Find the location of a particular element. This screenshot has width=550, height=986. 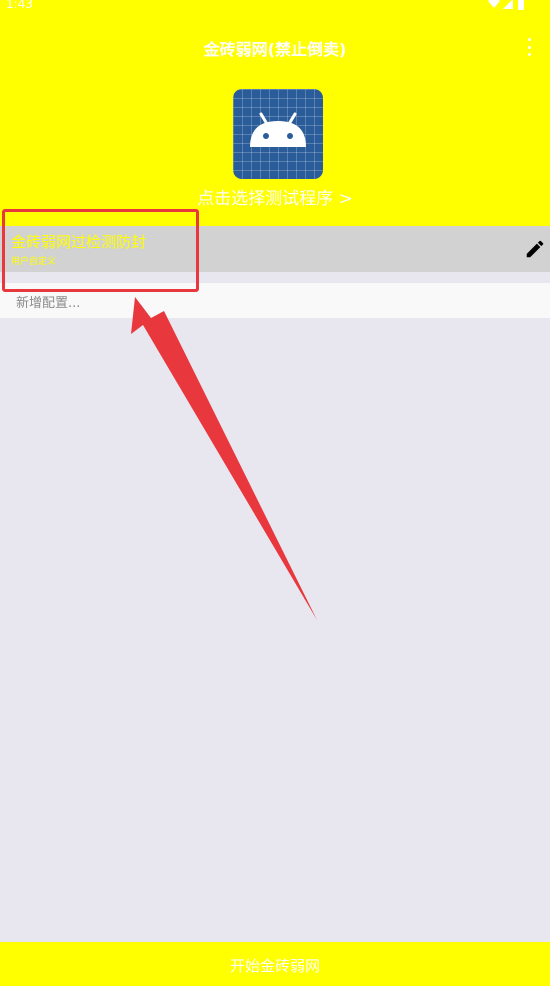

battery-icon is located at coordinates (521, 5).